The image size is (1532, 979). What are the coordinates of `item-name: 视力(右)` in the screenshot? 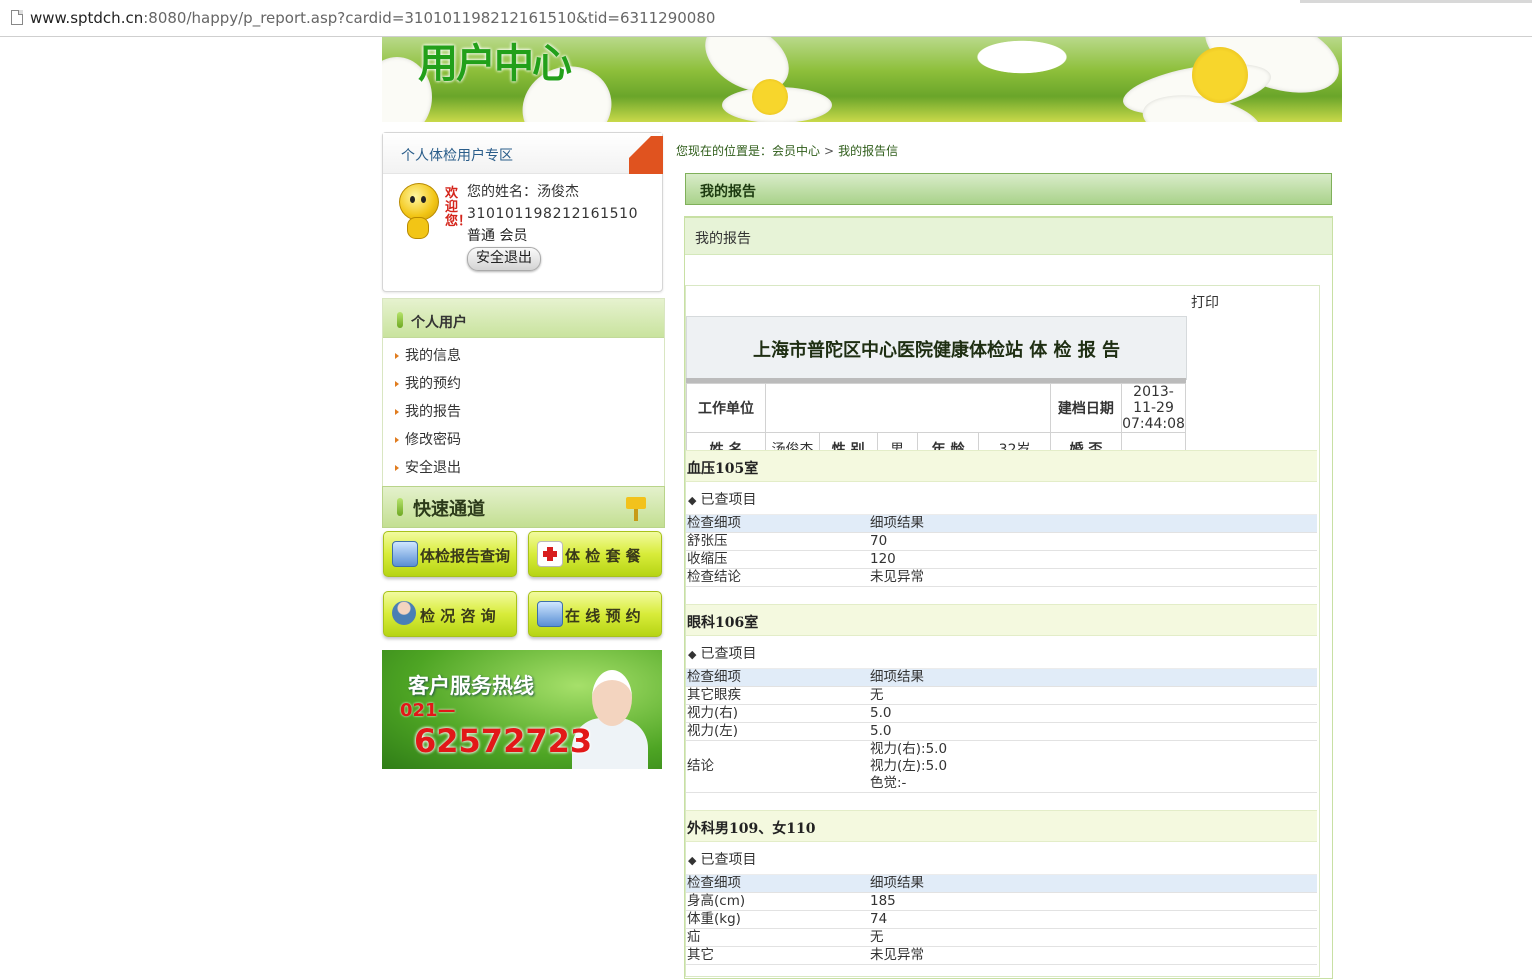 It's located at (777, 713).